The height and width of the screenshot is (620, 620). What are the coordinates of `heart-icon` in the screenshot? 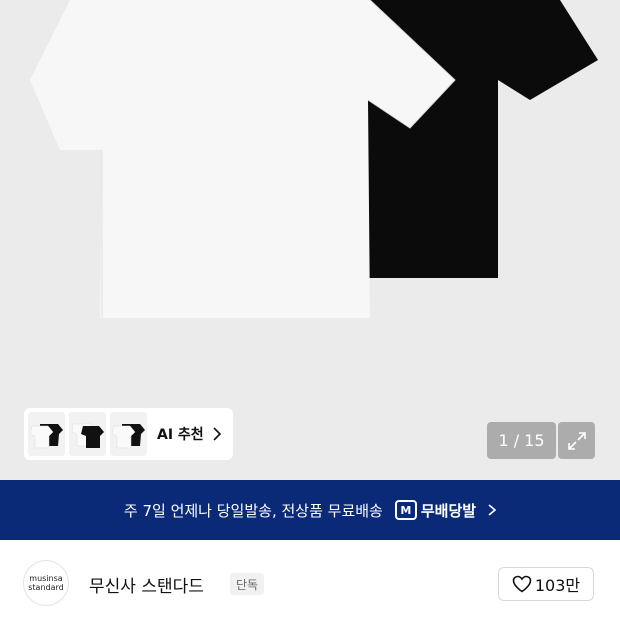 It's located at (522, 584).